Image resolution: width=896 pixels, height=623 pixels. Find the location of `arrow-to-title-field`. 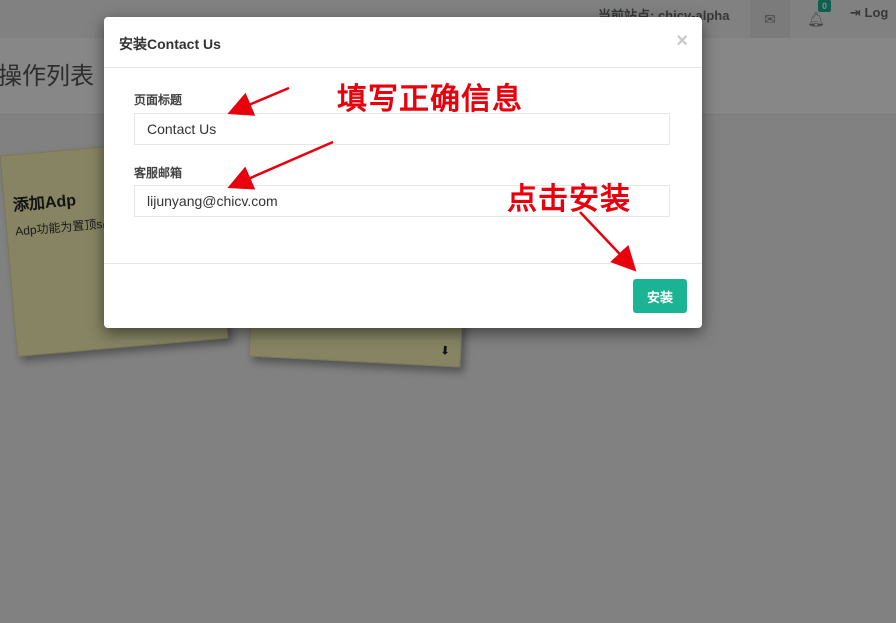

arrow-to-title-field is located at coordinates (258, 101).